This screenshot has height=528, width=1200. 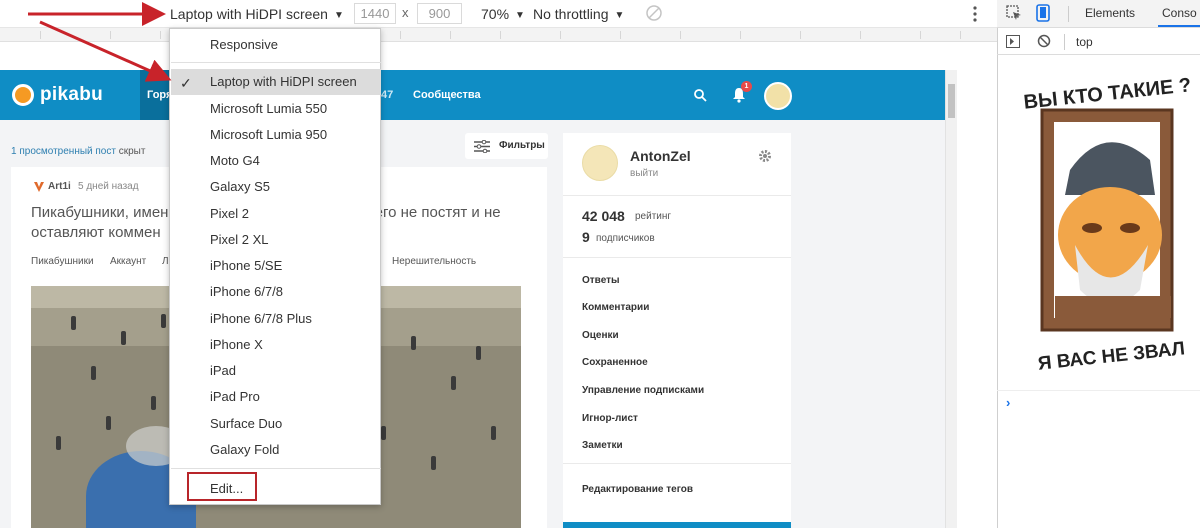 What do you see at coordinates (276, 161) in the screenshot?
I see `menu-item-device: Moto G4` at bounding box center [276, 161].